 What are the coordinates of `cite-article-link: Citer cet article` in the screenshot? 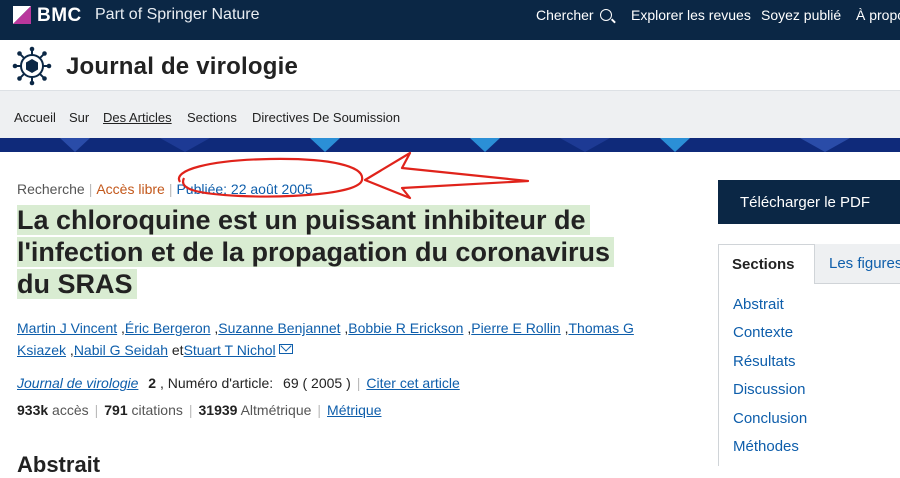 It's located at (412, 383).